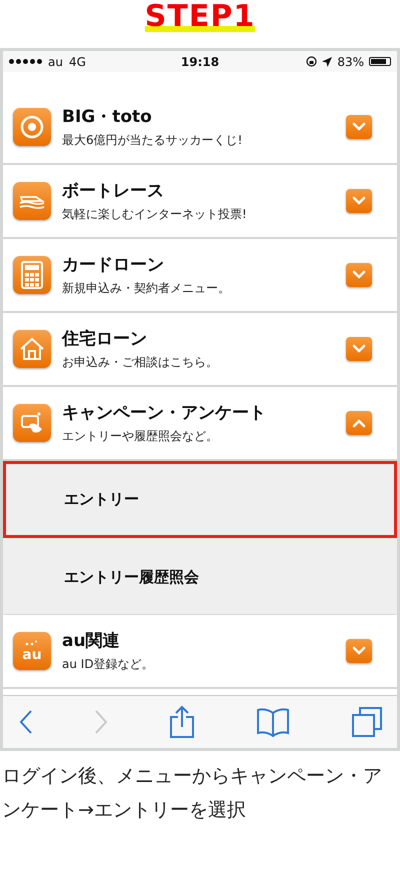 The image size is (400, 873). I want to click on clock-time: 19:18, so click(200, 61).